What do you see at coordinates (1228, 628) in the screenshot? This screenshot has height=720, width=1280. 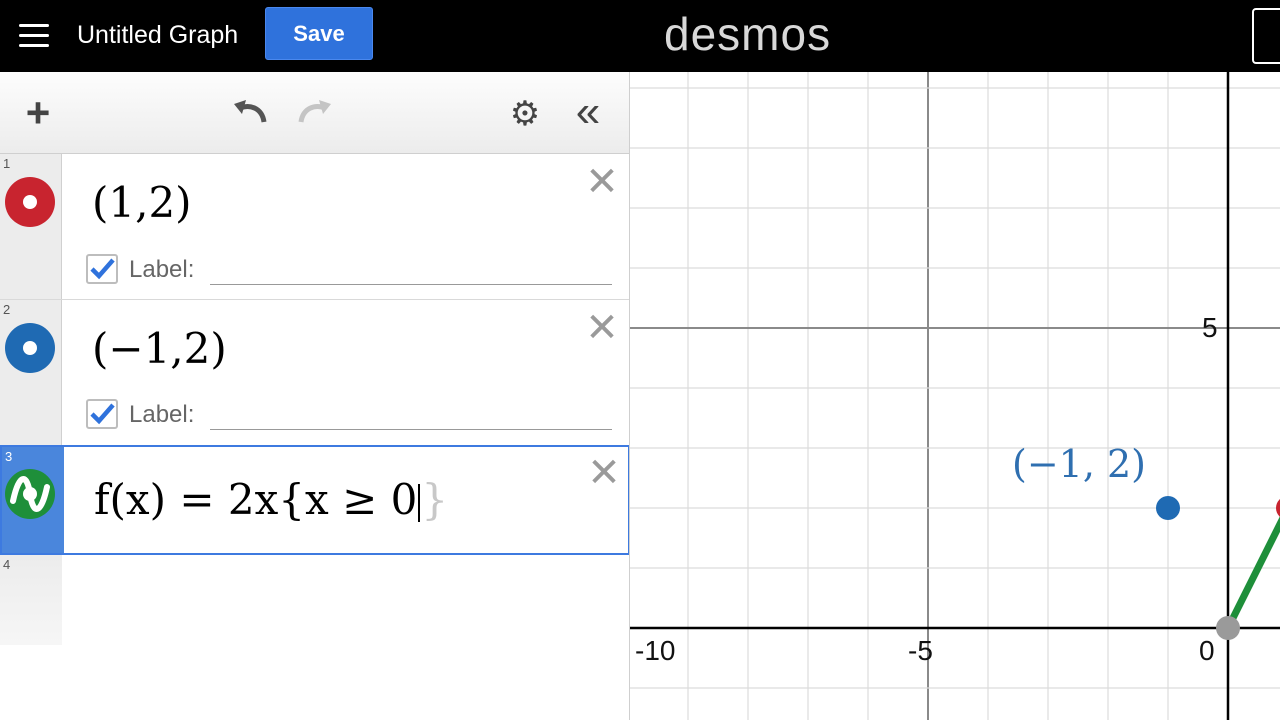 I see `function-endpoint` at bounding box center [1228, 628].